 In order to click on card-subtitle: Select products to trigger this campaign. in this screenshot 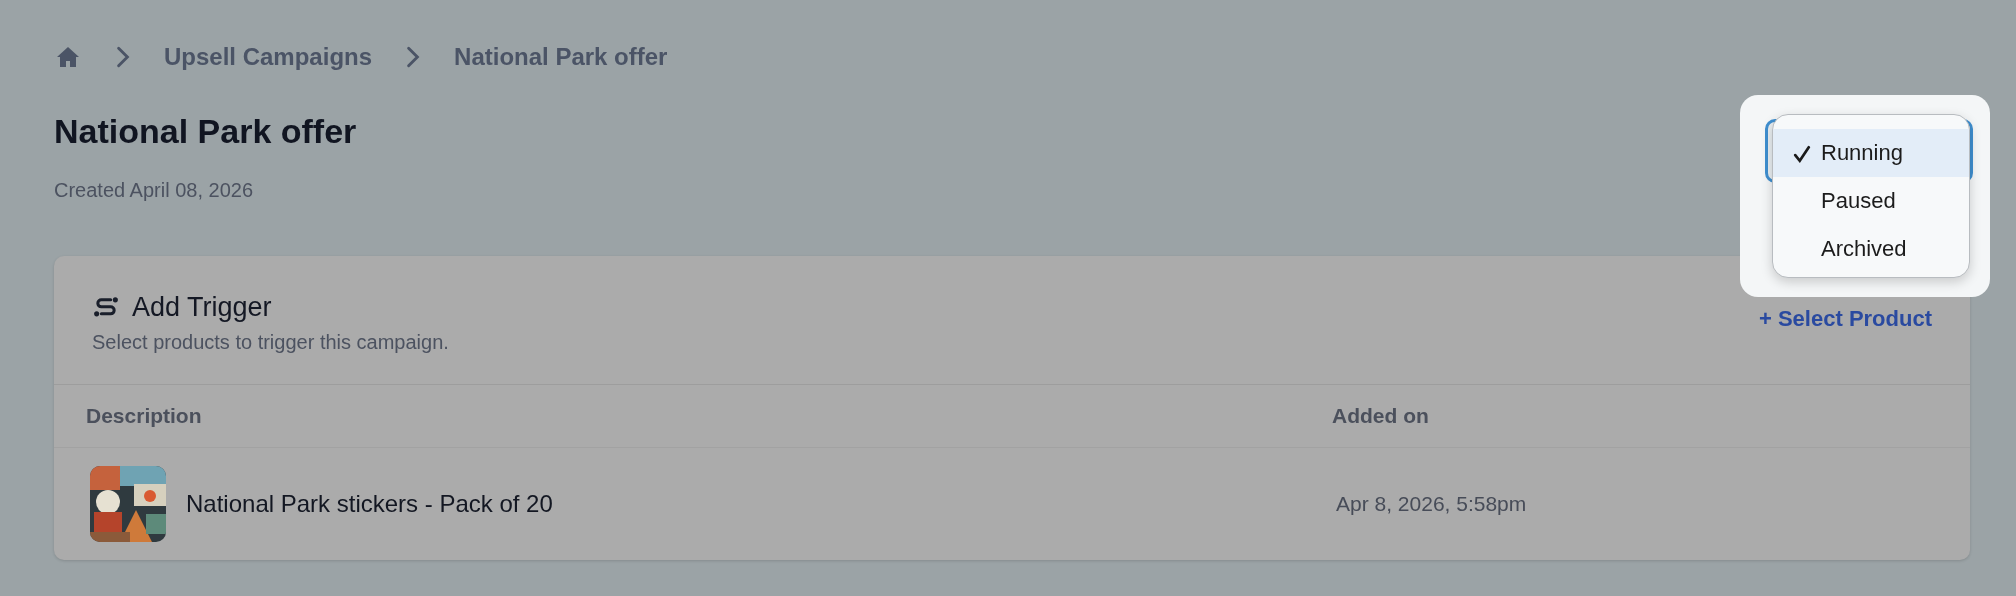, I will do `click(270, 342)`.